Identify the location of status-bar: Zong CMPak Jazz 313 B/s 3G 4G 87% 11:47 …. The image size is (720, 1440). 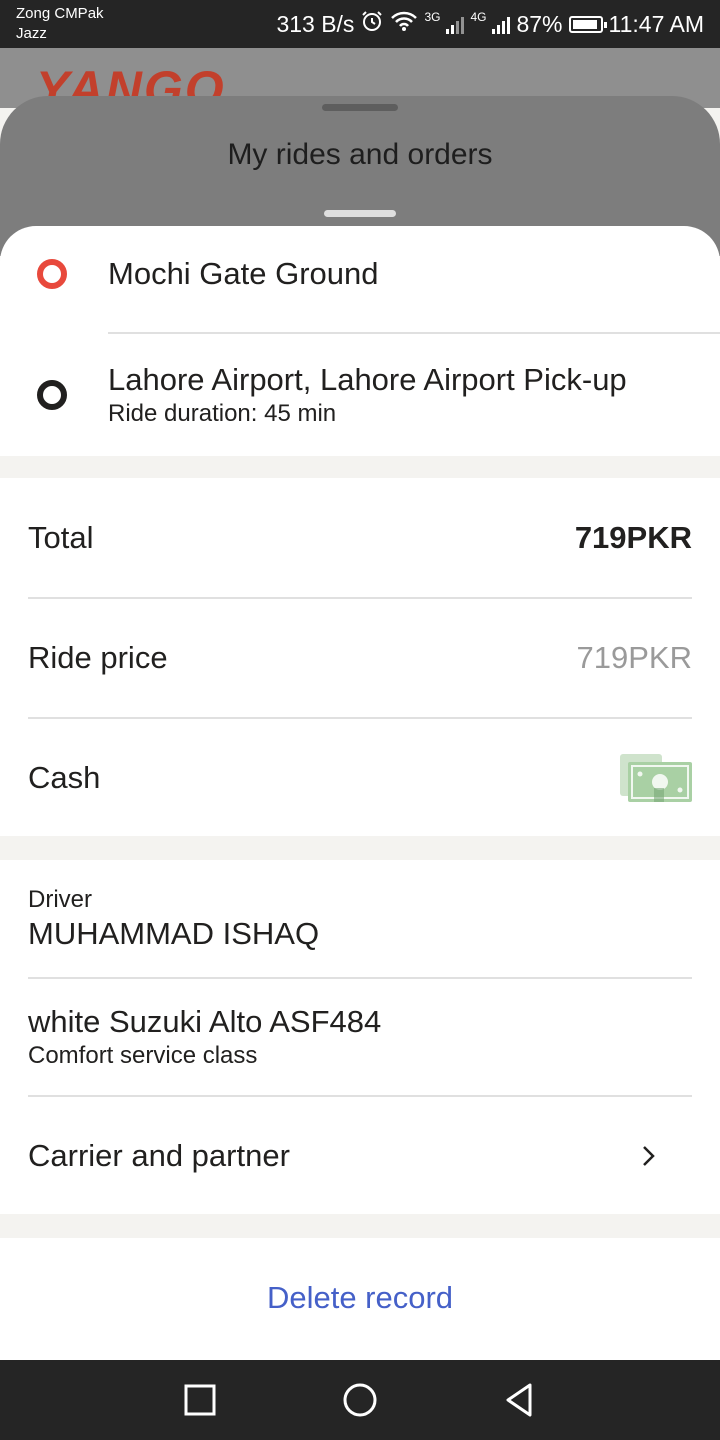
(360, 24).